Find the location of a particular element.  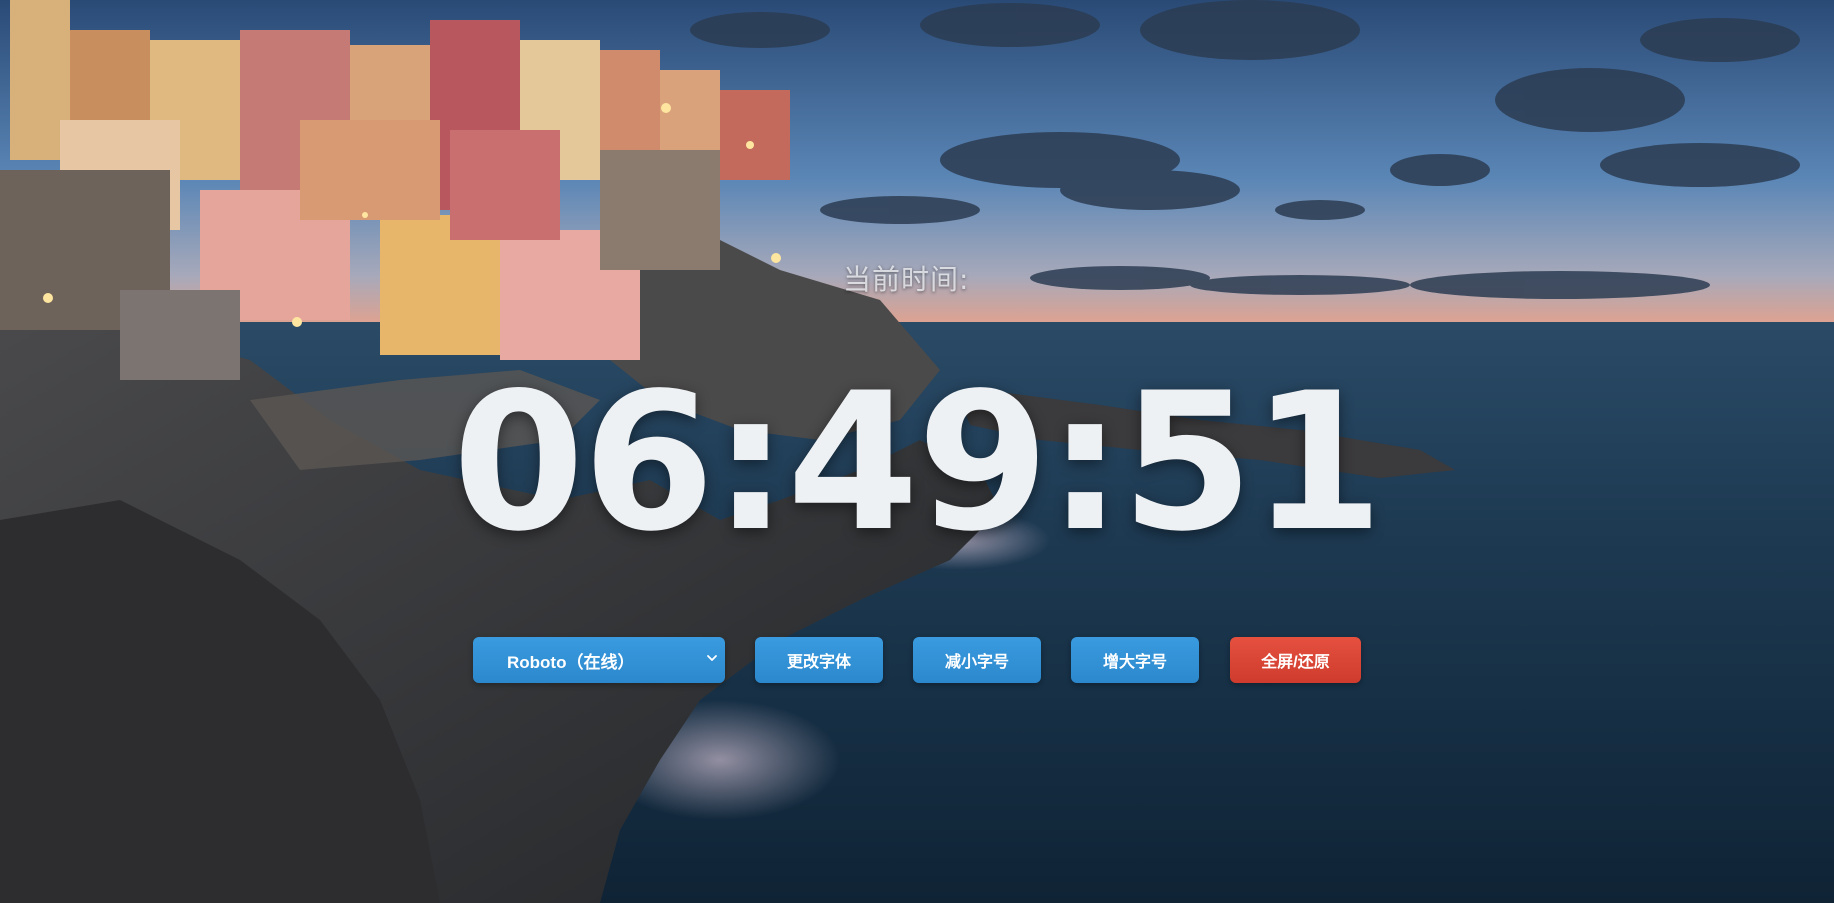

change-font-button: 更改字体 is located at coordinates (819, 660).